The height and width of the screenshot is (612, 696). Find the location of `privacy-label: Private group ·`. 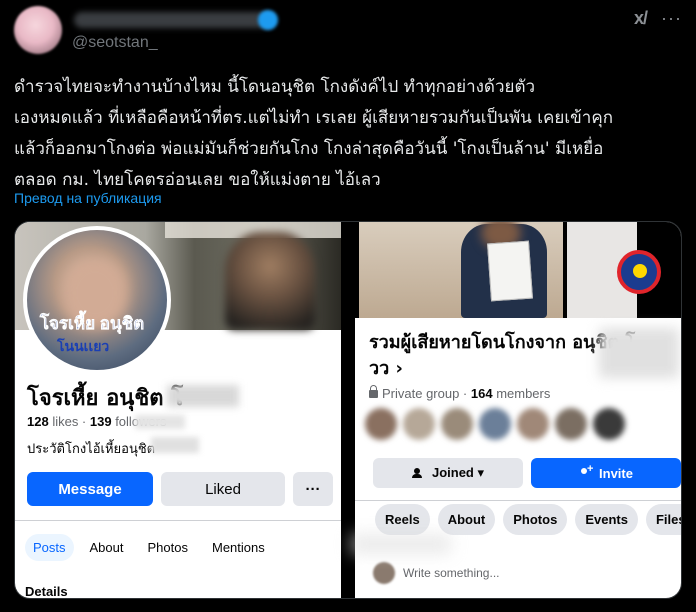

privacy-label: Private group · is located at coordinates (426, 393).